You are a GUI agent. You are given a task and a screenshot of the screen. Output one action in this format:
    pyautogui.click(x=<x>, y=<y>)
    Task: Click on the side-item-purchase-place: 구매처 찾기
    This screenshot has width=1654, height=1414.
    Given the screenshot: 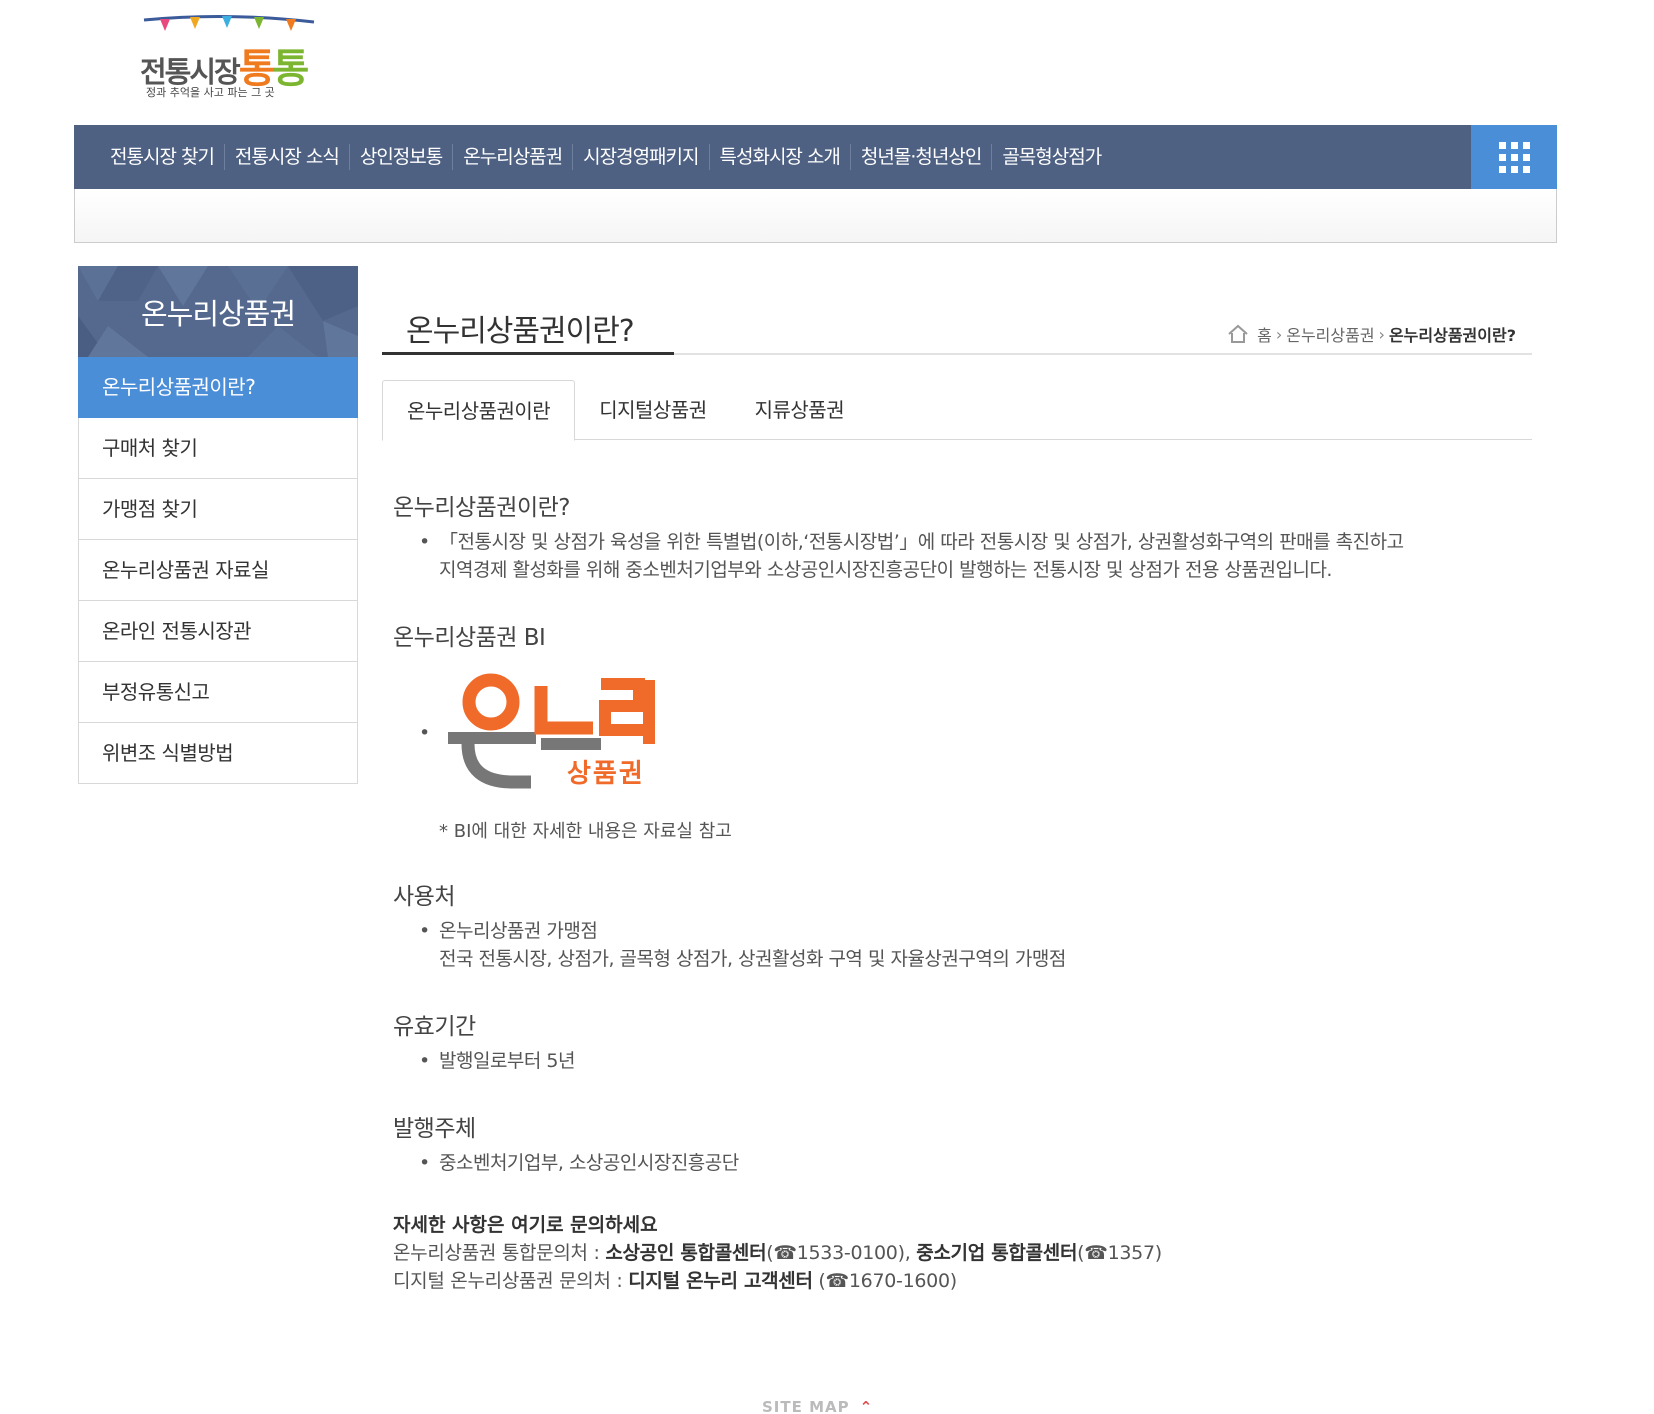 What is the action you would take?
    pyautogui.click(x=218, y=448)
    